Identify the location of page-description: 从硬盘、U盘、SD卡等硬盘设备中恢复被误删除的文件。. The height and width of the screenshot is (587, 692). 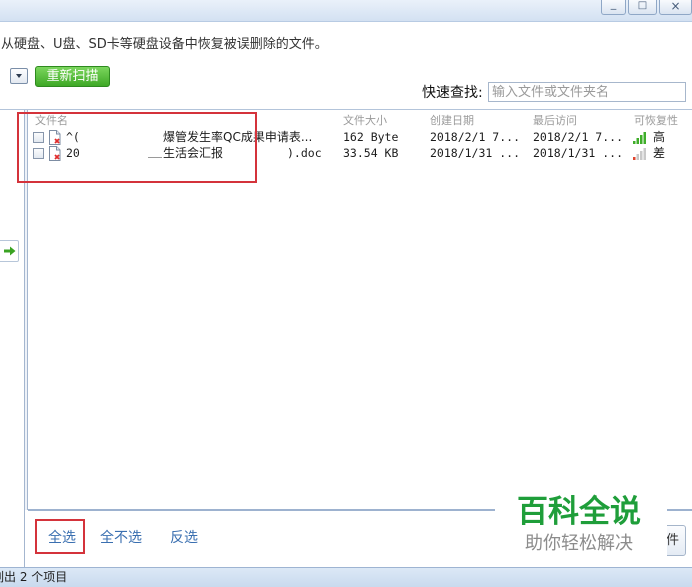
(164, 44).